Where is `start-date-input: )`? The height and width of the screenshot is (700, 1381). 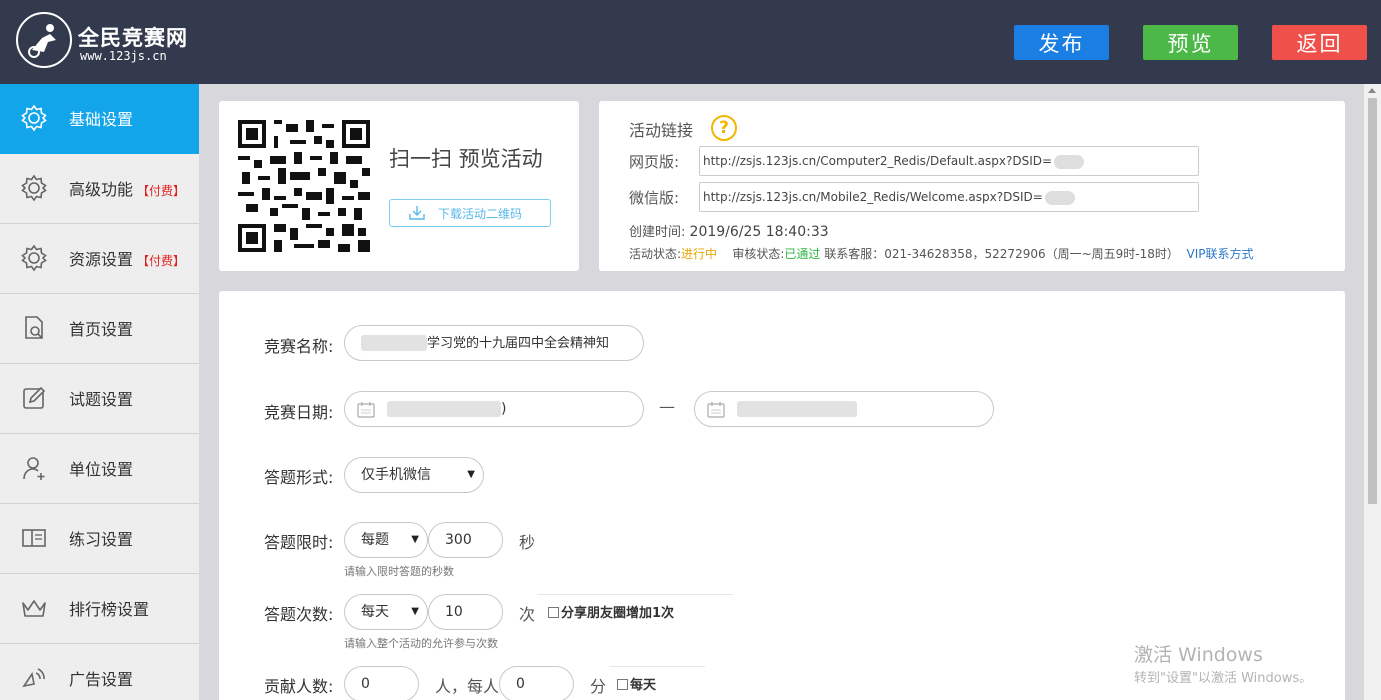 start-date-input: ) is located at coordinates (494, 409).